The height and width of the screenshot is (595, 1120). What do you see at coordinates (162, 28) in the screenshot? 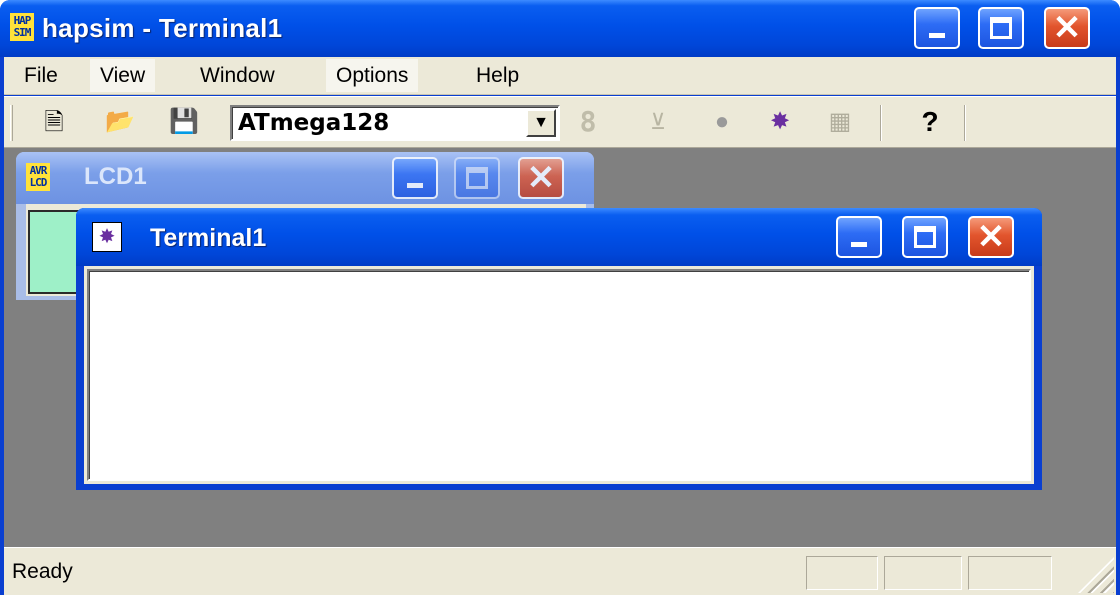
I see `window-title: hapsim - Terminal1` at bounding box center [162, 28].